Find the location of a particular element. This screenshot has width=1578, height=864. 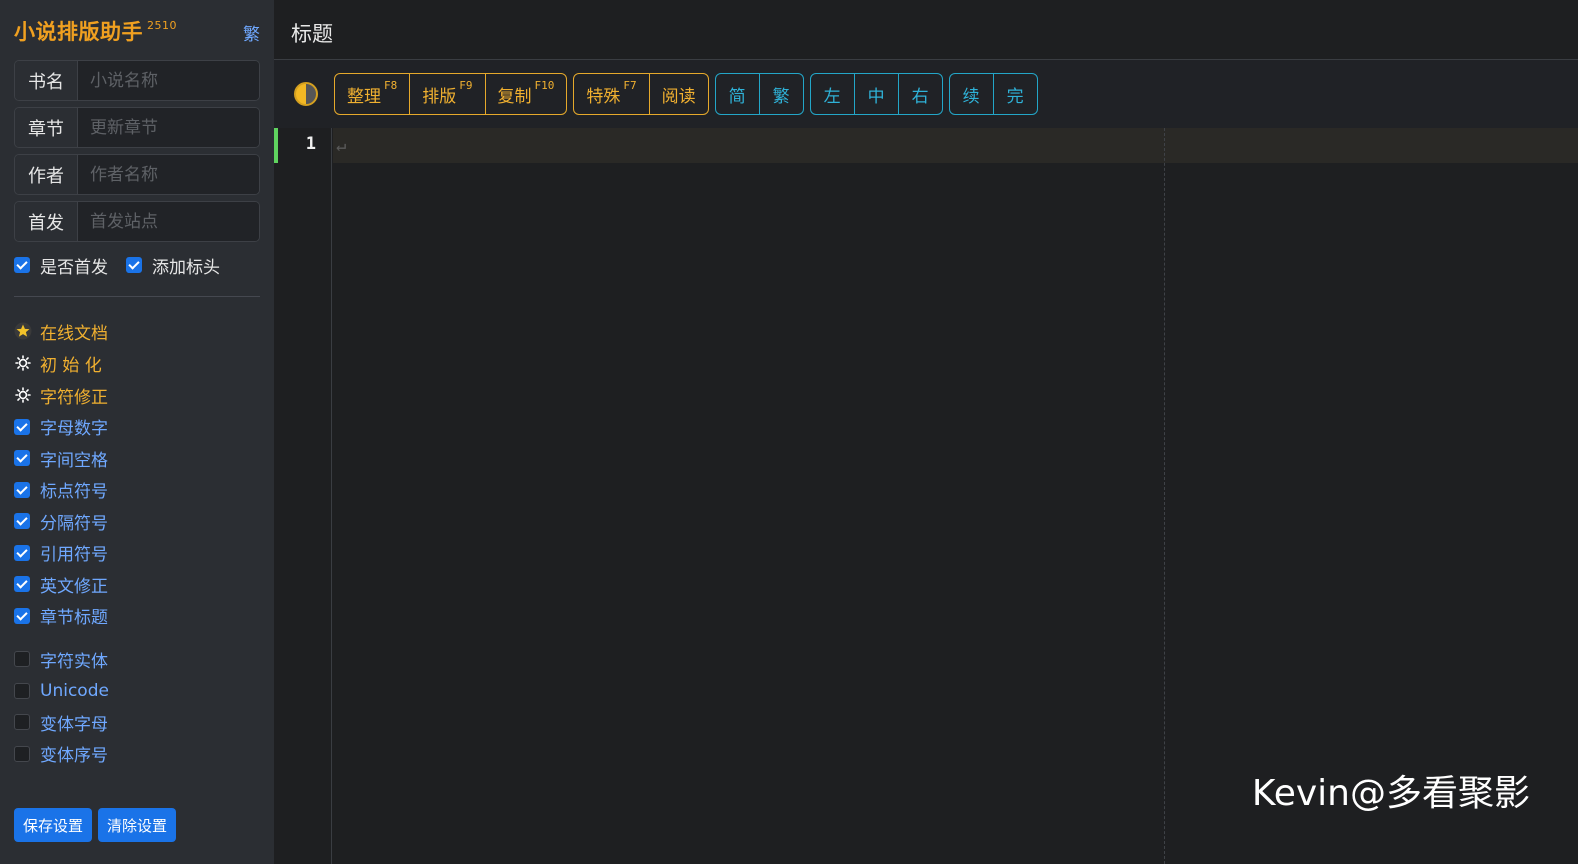

option-separator-checkbox is located at coordinates (22, 521).